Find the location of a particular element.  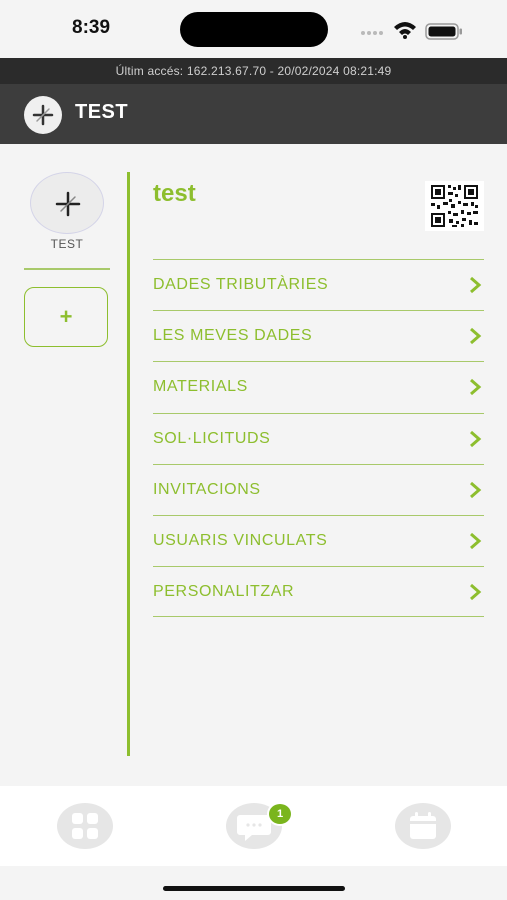

menu-item-label: USUARIS VINCULATS is located at coordinates (240, 541).